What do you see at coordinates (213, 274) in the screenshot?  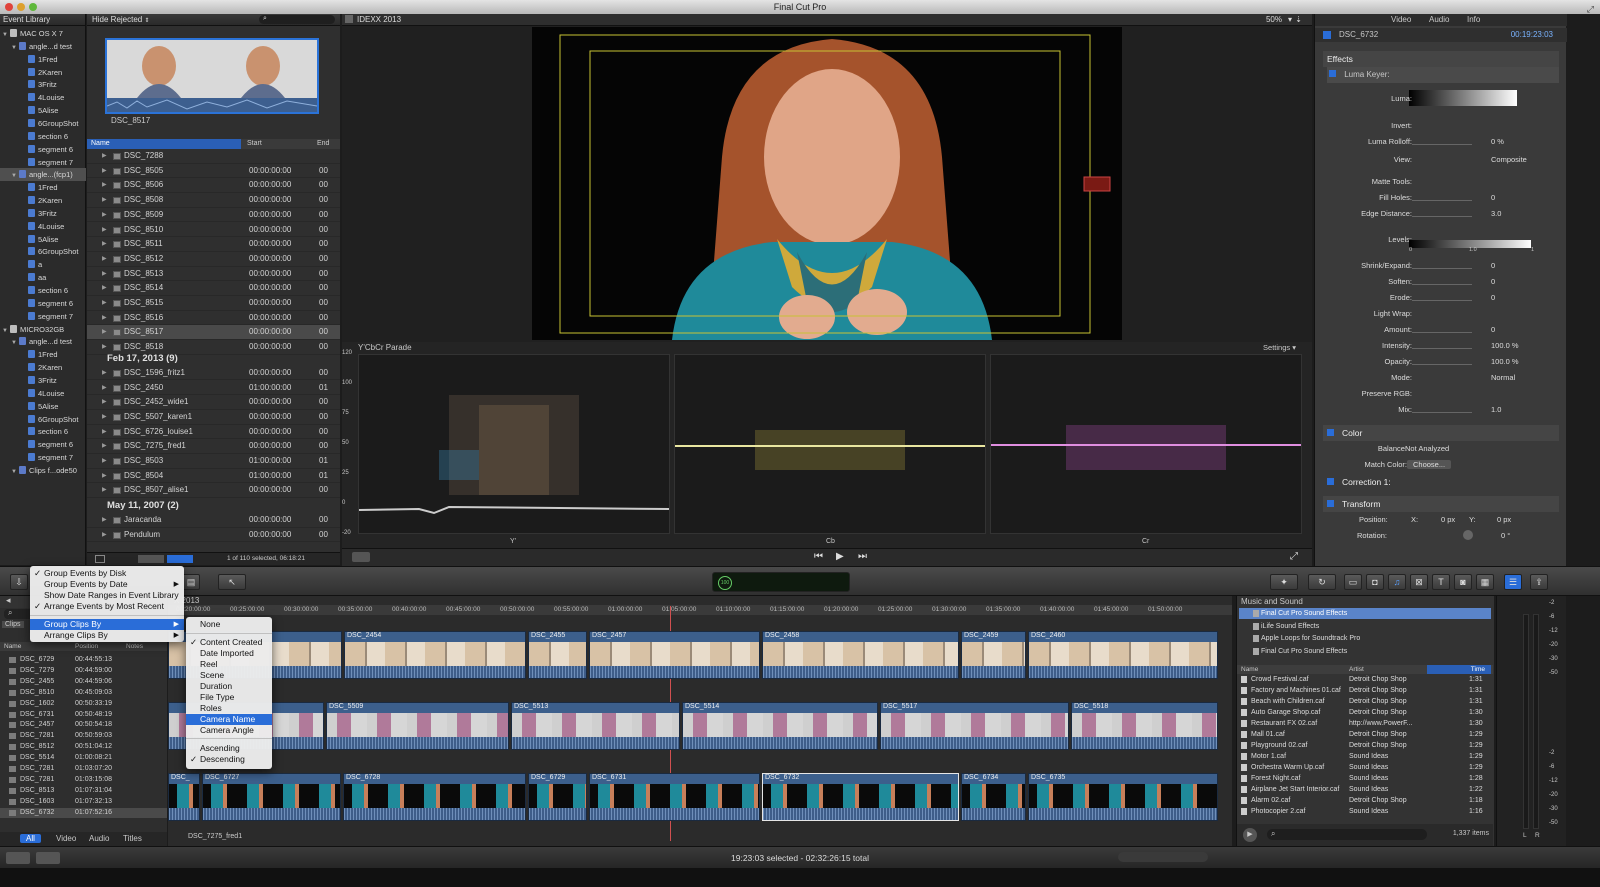 I see `clip-row: ▶ DSC_8513 00:00:00:00 00` at bounding box center [213, 274].